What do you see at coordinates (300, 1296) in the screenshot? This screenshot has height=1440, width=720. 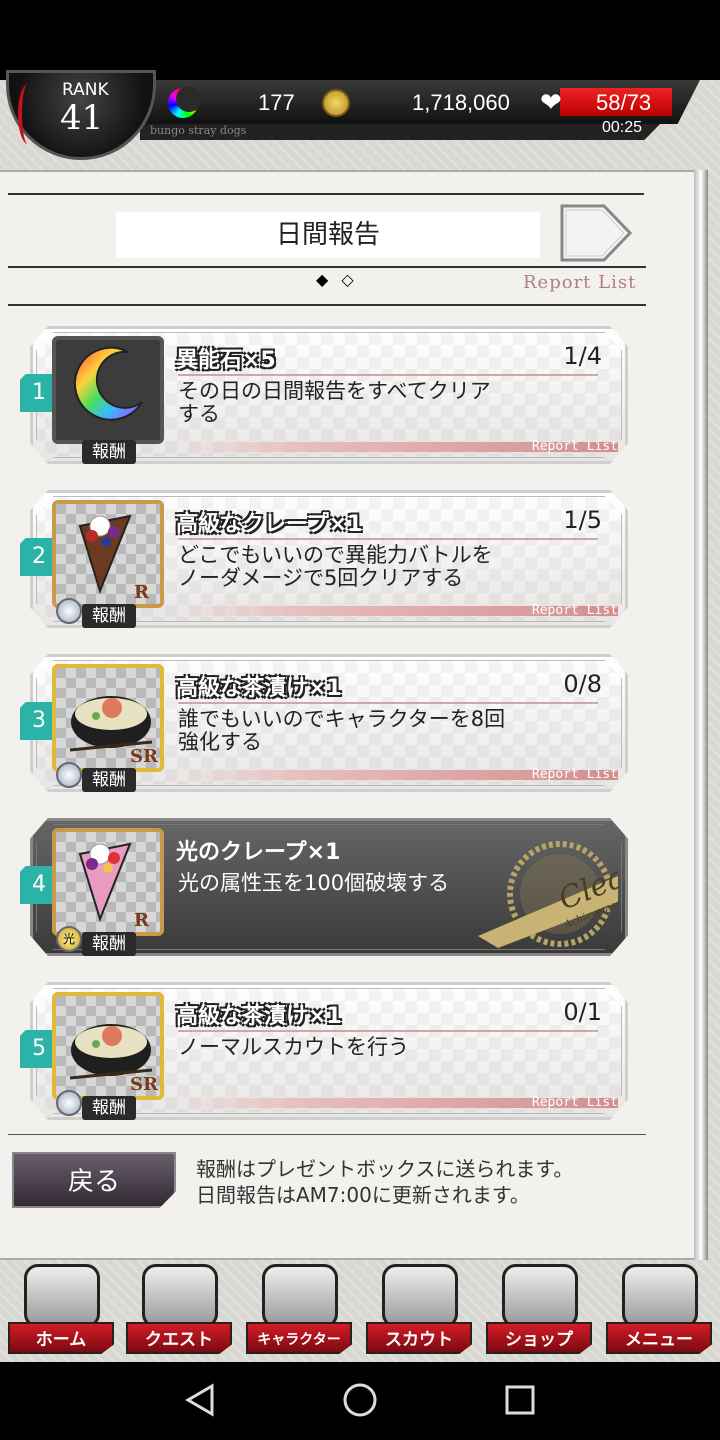 I see `character-icon` at bounding box center [300, 1296].